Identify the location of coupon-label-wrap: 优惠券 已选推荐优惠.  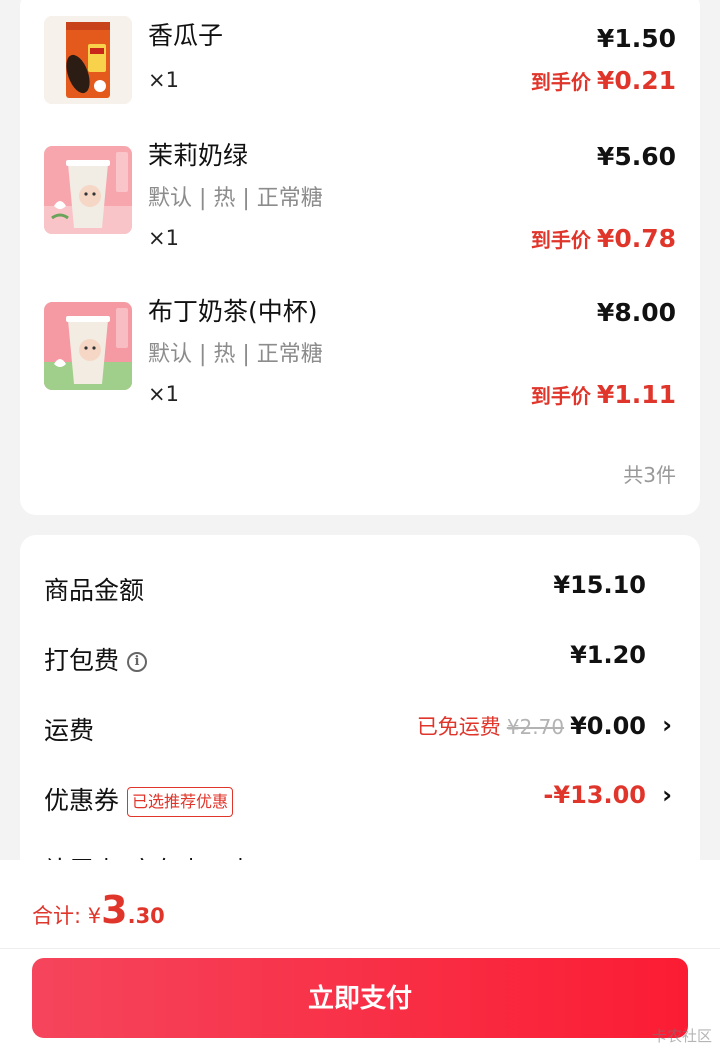
(139, 799).